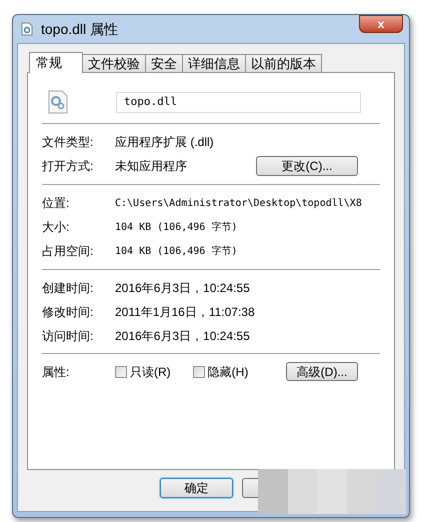 This screenshot has height=522, width=422. What do you see at coordinates (185, 312) in the screenshot?
I see `field-value: 2011年1月16日，11:07:38` at bounding box center [185, 312].